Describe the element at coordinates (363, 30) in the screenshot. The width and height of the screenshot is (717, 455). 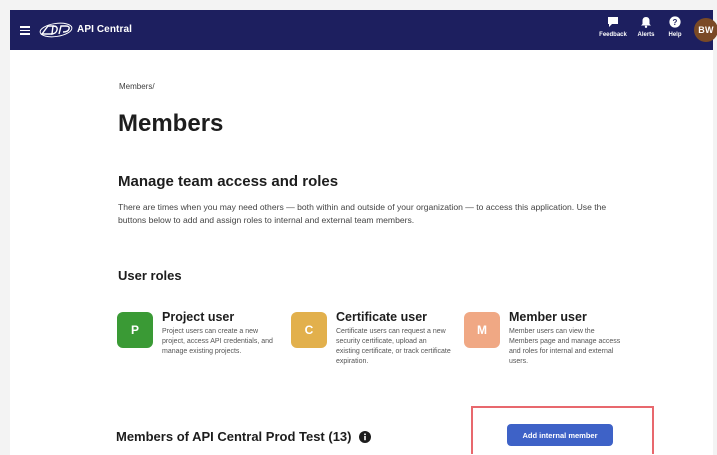
I see `top-navigation-bar: API Central Feedback Alerts ? Help BW` at that location.